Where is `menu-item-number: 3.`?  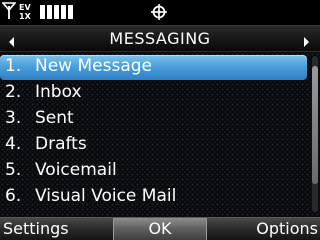 menu-item-number: 3. is located at coordinates (13, 118).